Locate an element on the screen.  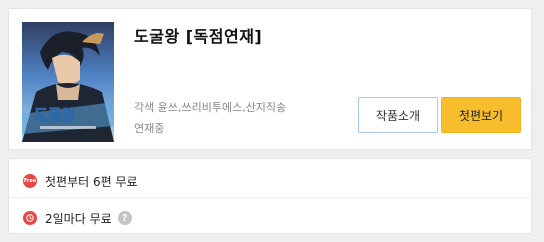
free-badge-label: Free is located at coordinates (30, 180).